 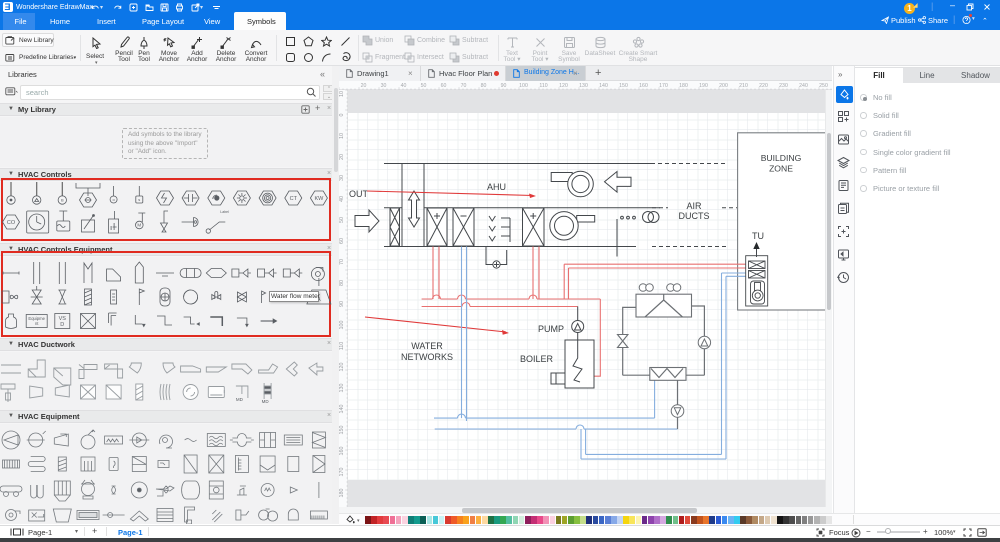 I want to click on svg-text: 220, so click(x=763, y=86).